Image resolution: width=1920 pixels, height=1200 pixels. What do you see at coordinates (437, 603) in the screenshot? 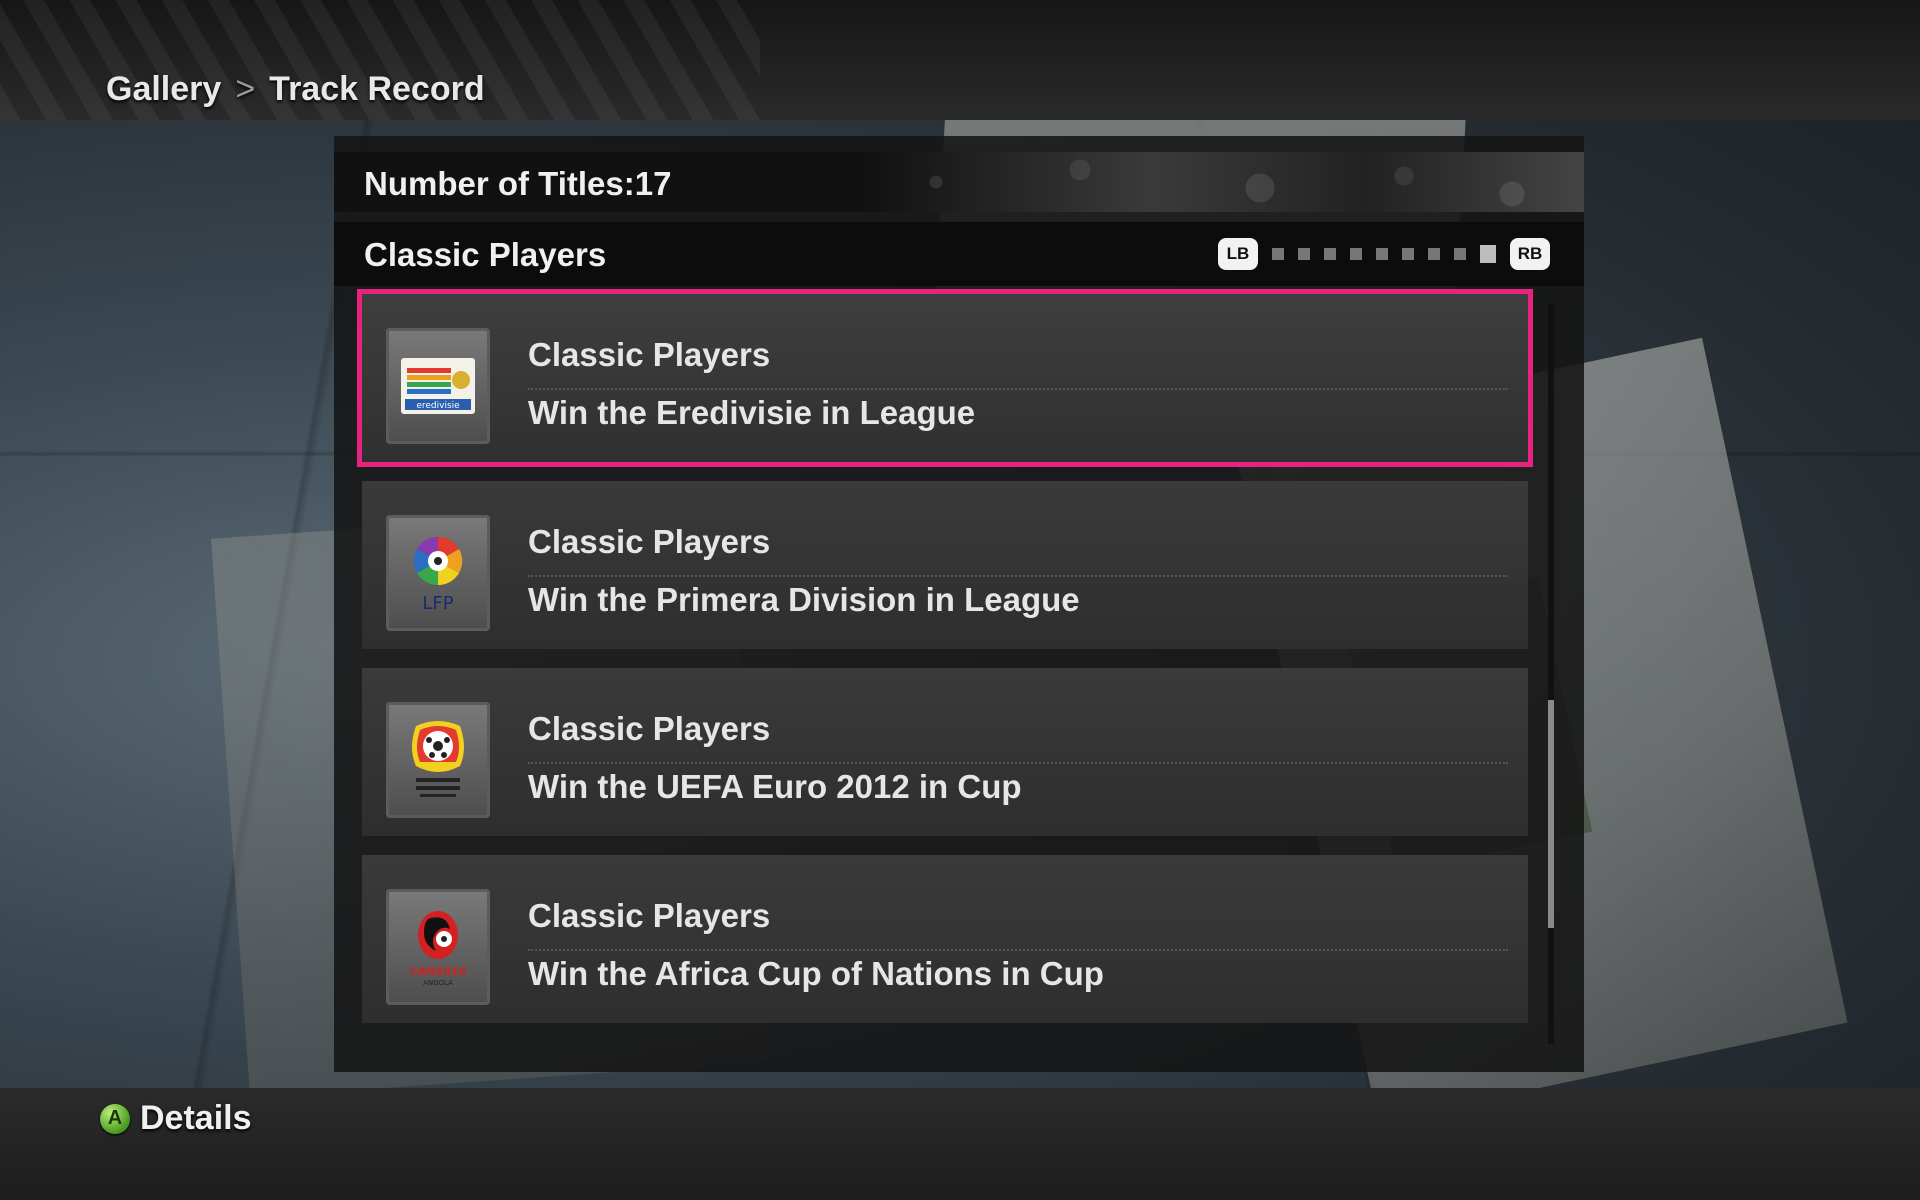
I see `svg-text: LFP` at bounding box center [437, 603].